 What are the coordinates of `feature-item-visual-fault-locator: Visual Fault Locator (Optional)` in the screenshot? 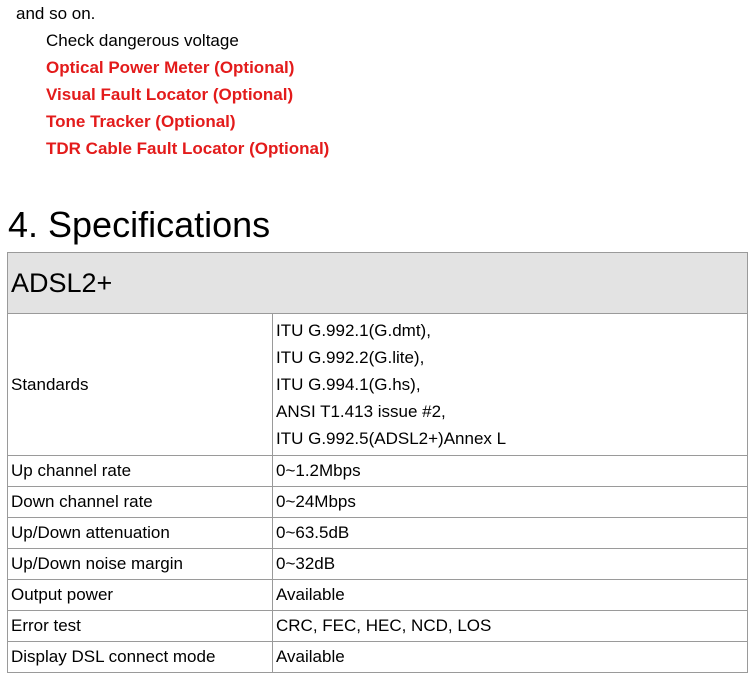 It's located at (170, 94).